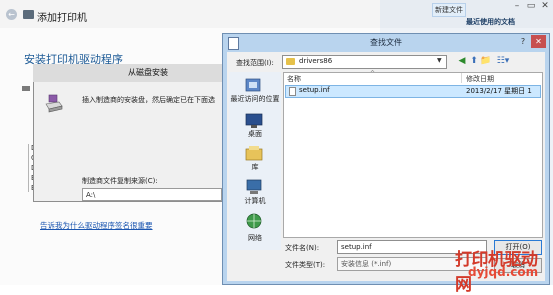 The height and width of the screenshot is (295, 553). I want to click on place-library: 库, so click(255, 167).